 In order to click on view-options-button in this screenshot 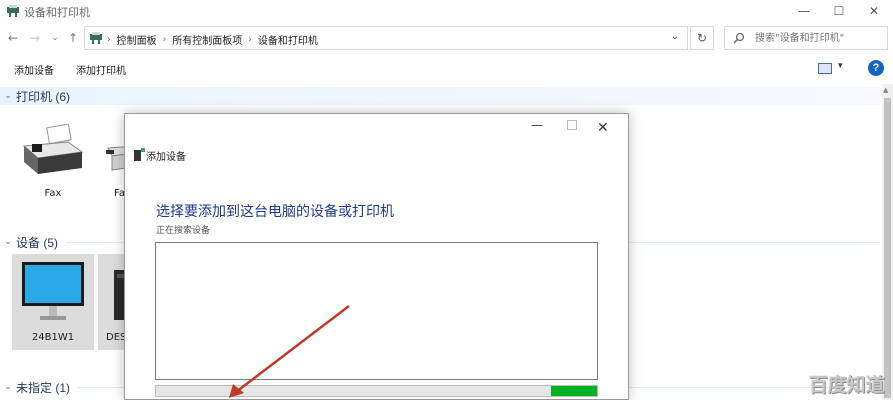, I will do `click(825, 68)`.